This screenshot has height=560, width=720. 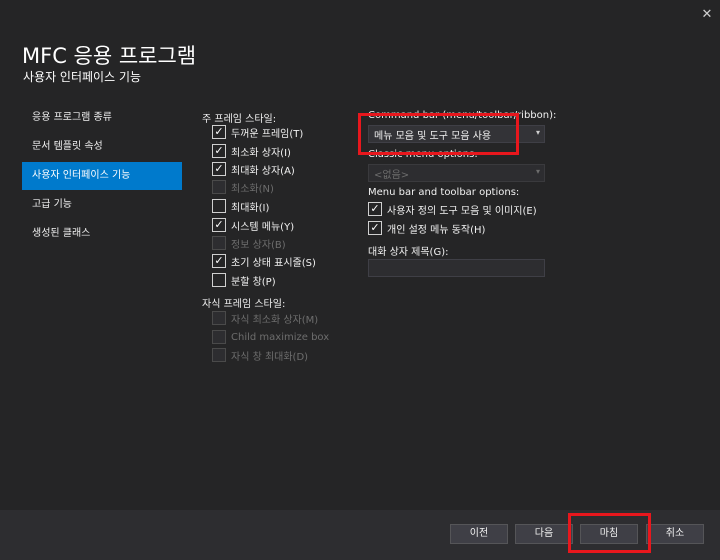 What do you see at coordinates (102, 234) in the screenshot?
I see `sidebar-item-generated-classes: 생성된 클래스` at bounding box center [102, 234].